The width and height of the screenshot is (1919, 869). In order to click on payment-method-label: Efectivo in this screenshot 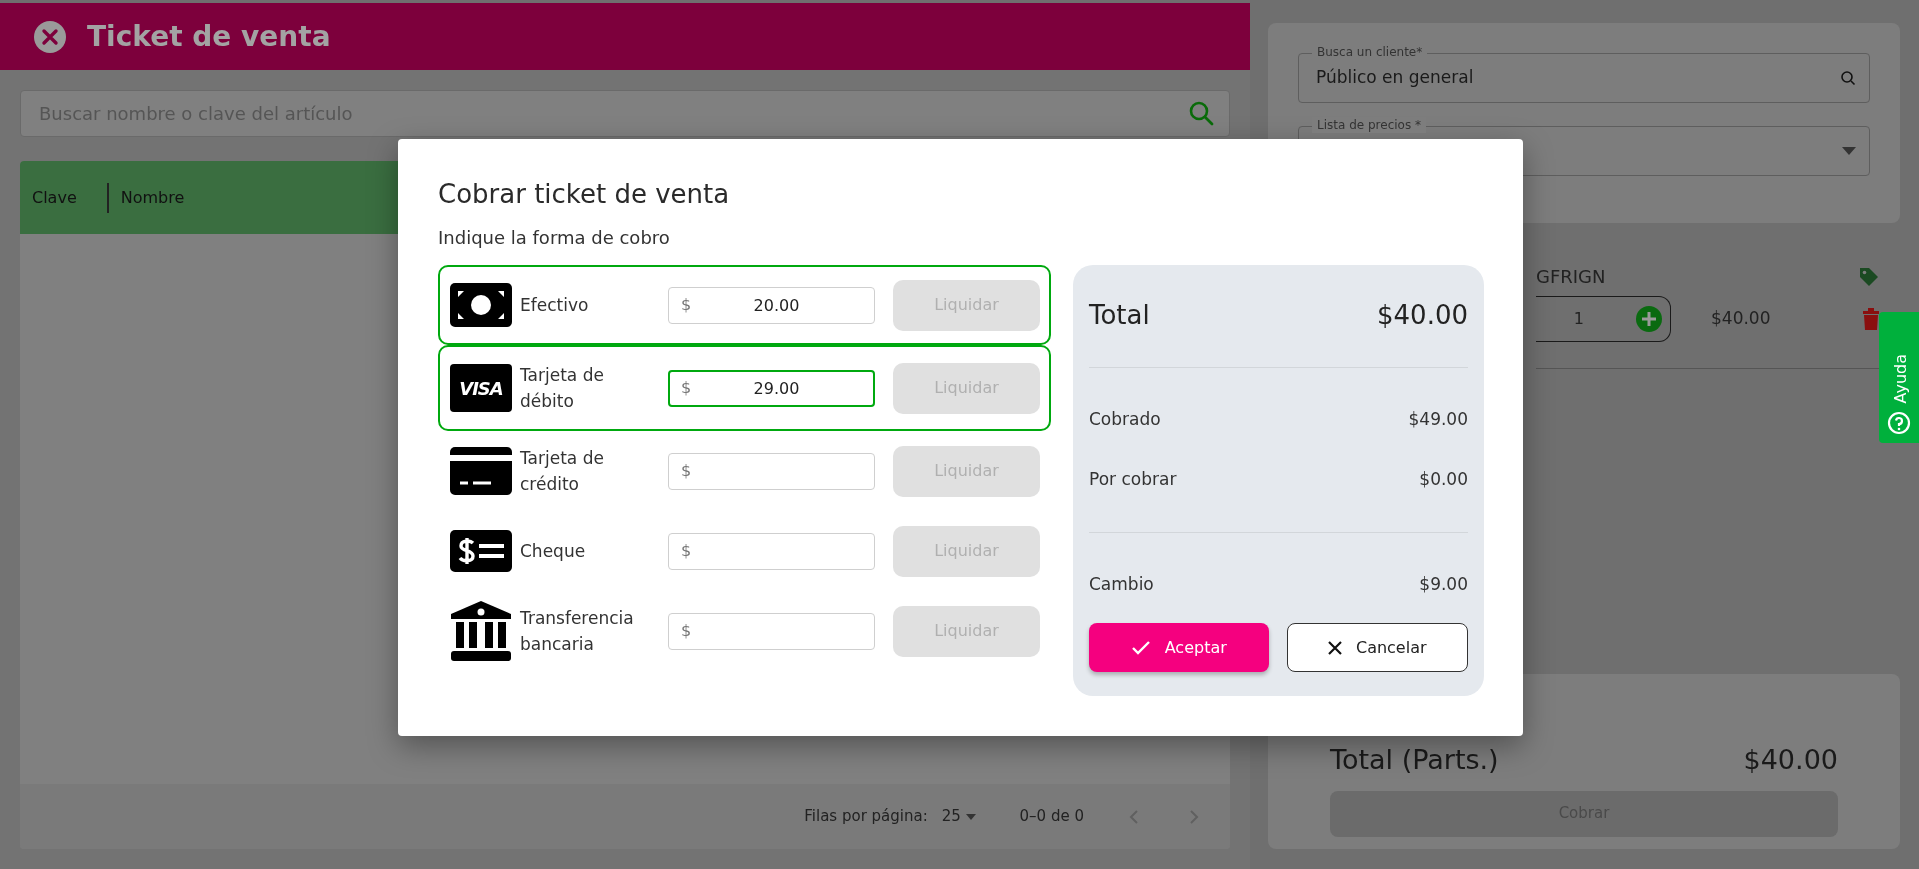, I will do `click(555, 305)`.